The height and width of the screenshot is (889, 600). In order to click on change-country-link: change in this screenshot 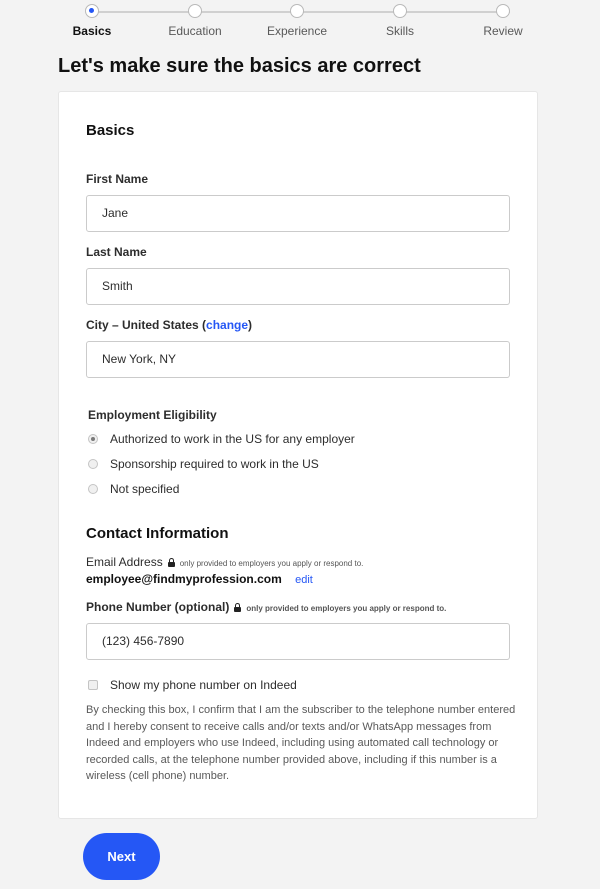, I will do `click(227, 325)`.